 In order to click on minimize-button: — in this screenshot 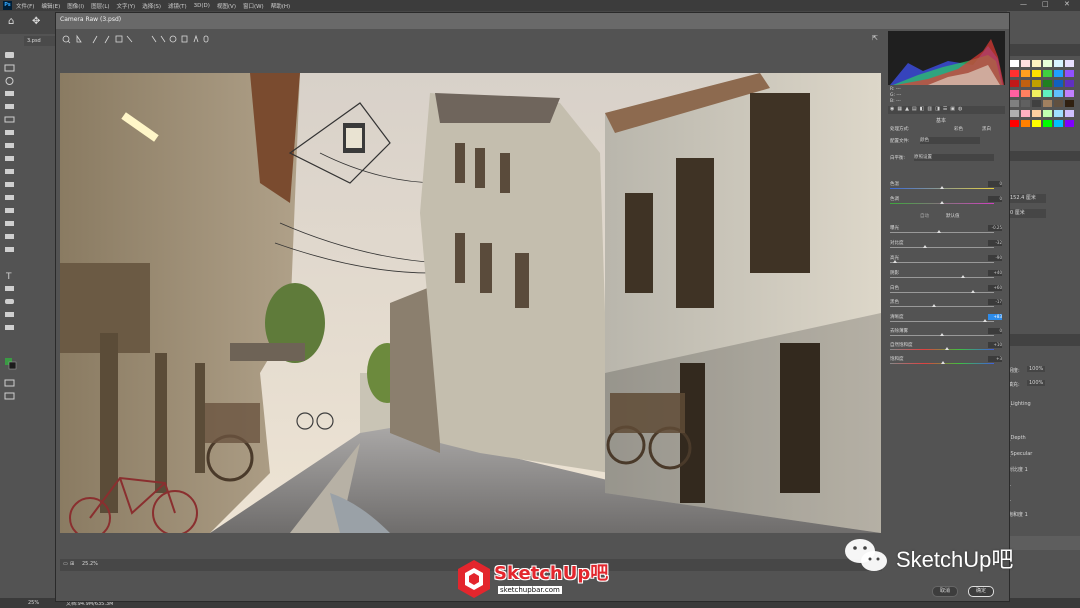, I will do `click(1023, 4)`.